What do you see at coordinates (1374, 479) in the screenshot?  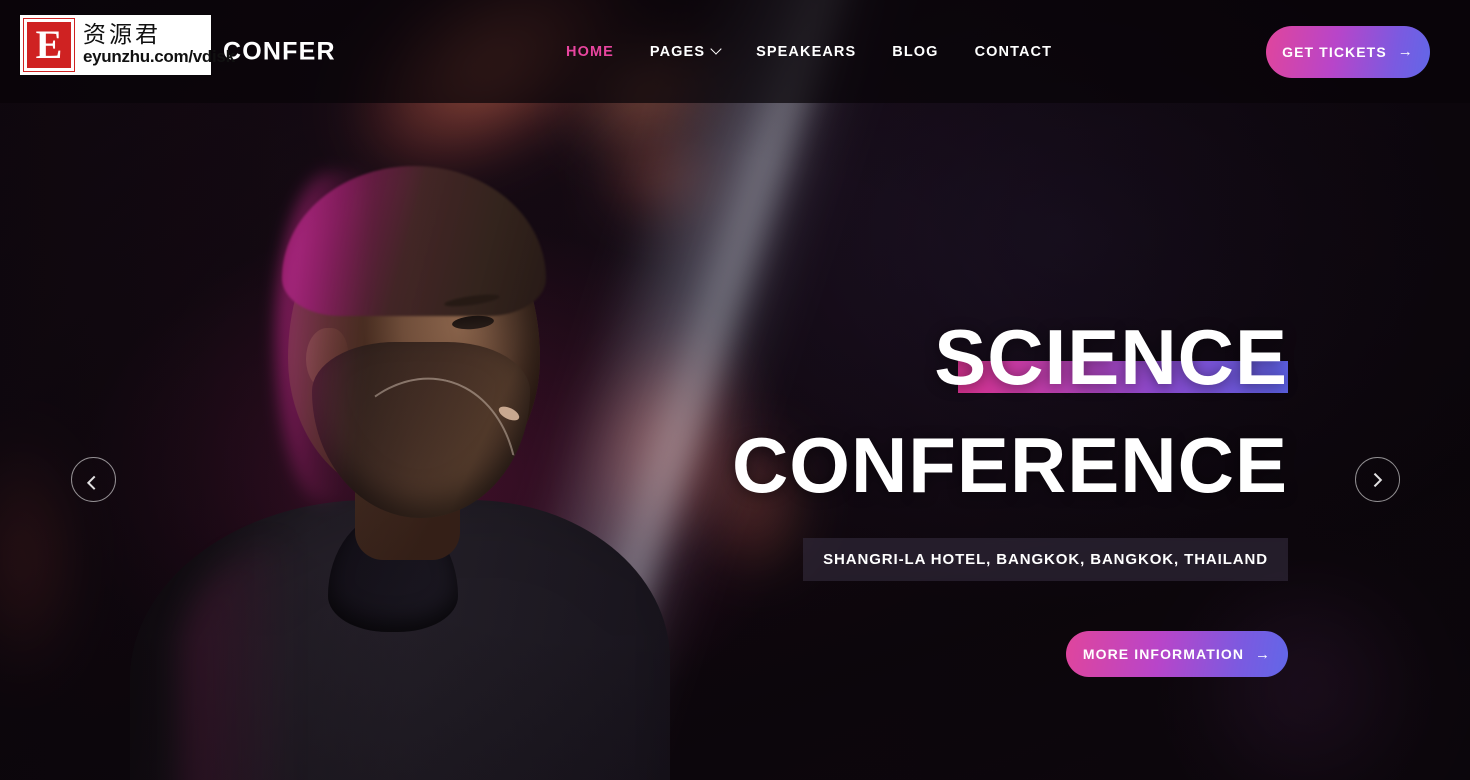 I see `chevron-right-icon` at bounding box center [1374, 479].